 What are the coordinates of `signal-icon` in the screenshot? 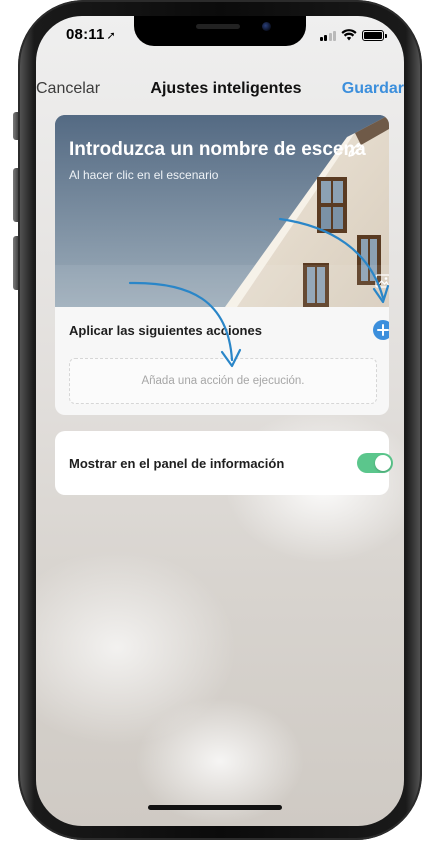 It's located at (327, 36).